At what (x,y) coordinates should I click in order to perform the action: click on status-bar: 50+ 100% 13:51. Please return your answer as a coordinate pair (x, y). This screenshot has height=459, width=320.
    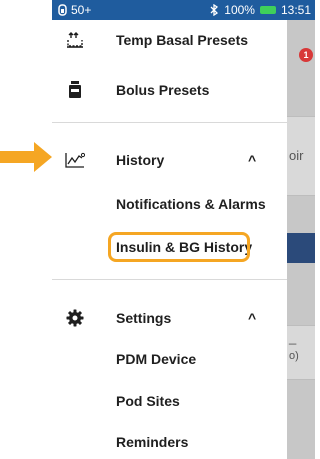
    Looking at the image, I should click on (183, 10).